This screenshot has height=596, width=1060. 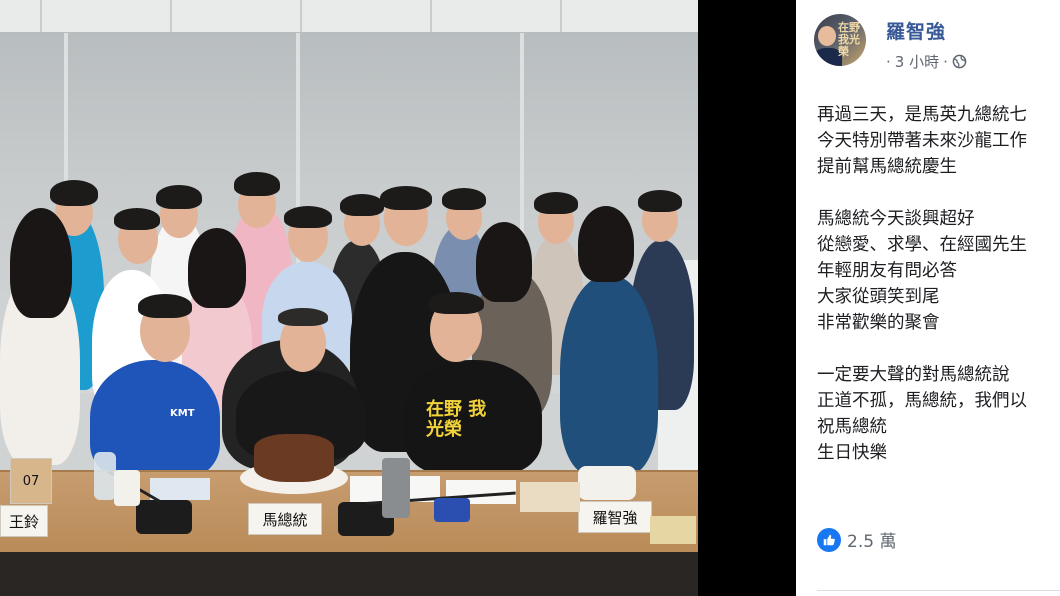 I want to click on birthday-cake, so click(x=294, y=463).